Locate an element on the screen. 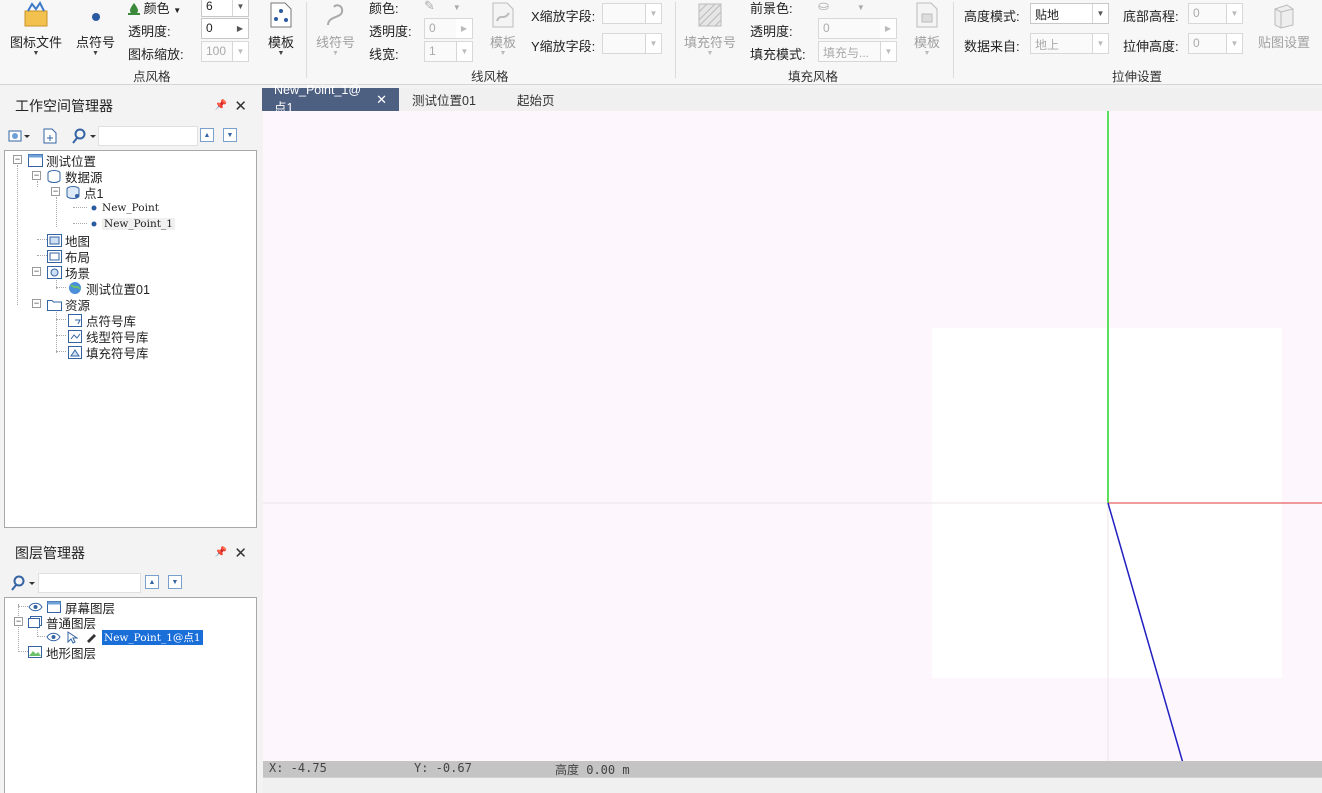 This screenshot has width=1322, height=793. icon-scale-label: 图标缩放: is located at coordinates (156, 54).